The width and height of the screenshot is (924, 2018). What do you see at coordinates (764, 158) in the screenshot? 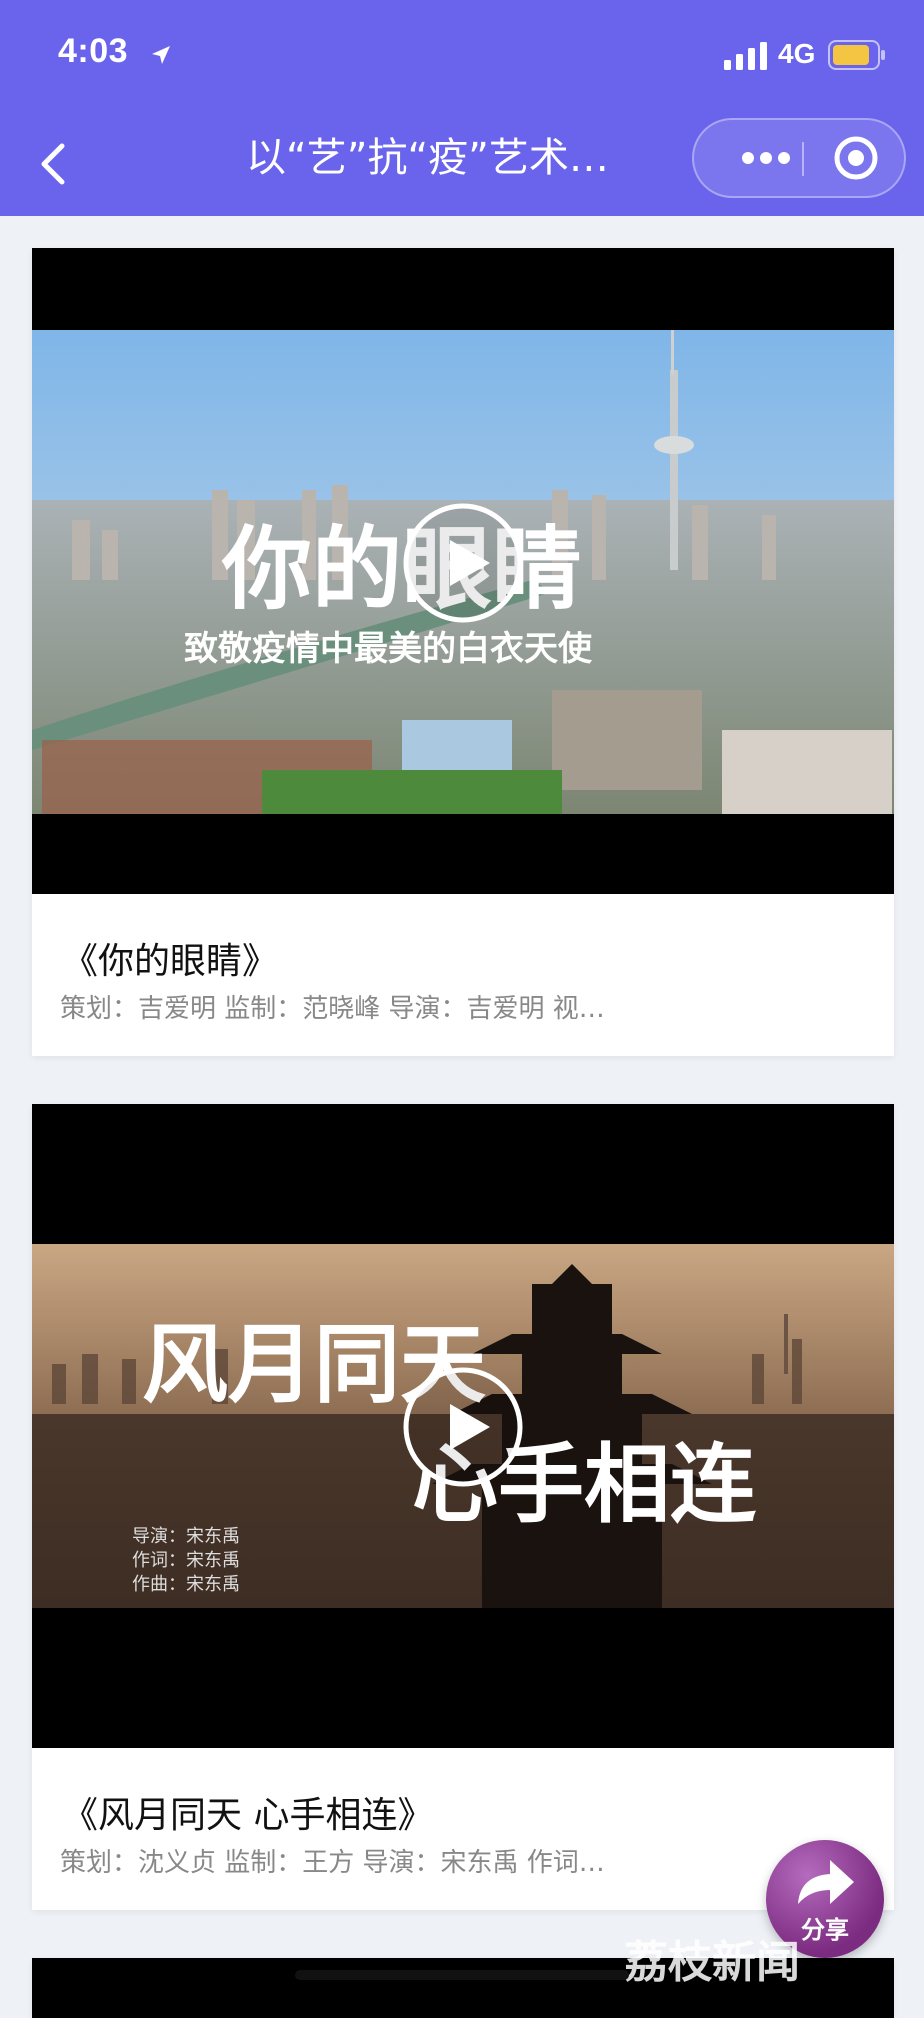
I see `more-dots-icon` at bounding box center [764, 158].